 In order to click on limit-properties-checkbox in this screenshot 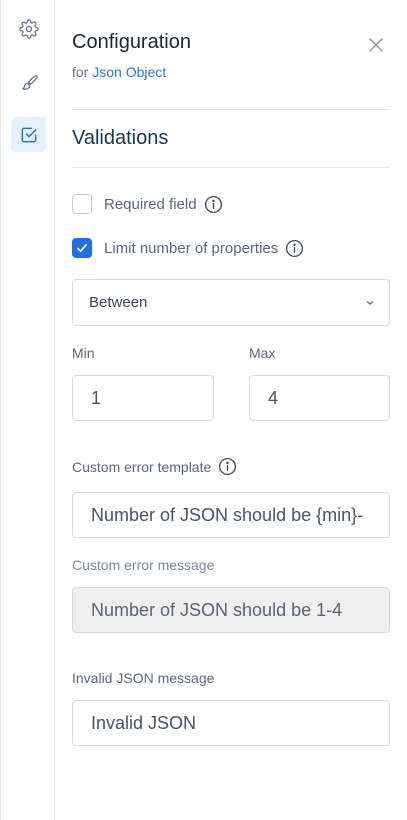, I will do `click(82, 248)`.